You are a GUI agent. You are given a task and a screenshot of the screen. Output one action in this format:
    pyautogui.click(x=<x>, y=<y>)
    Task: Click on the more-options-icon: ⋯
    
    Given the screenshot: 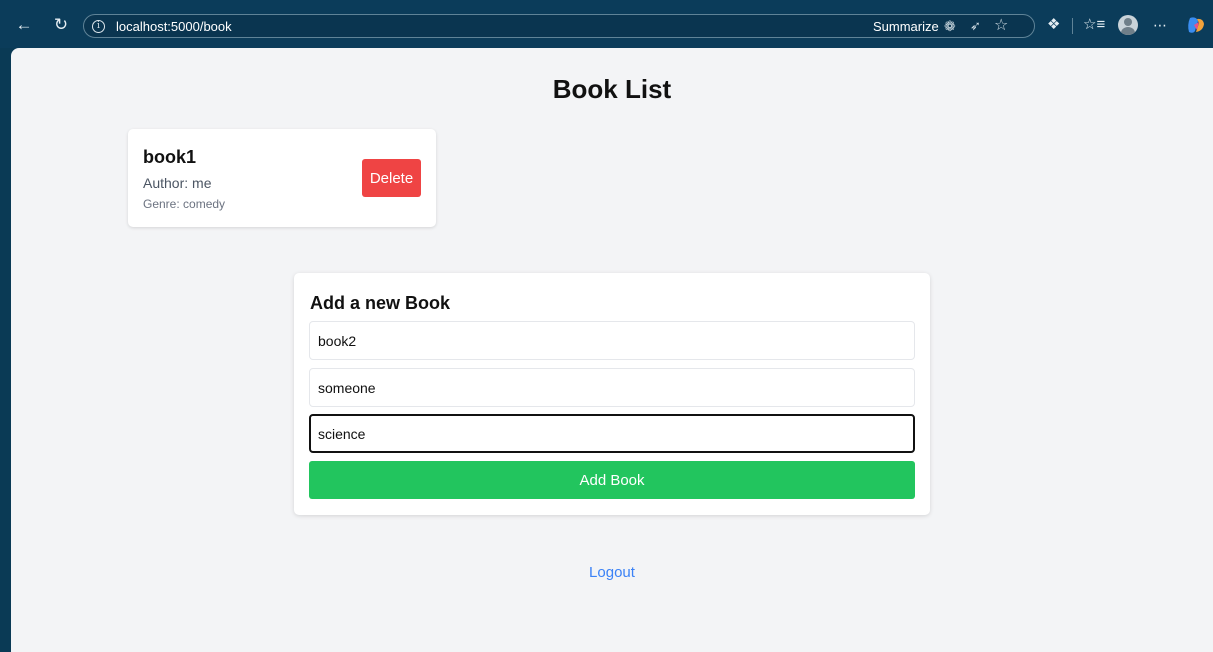 What is the action you would take?
    pyautogui.click(x=1160, y=25)
    